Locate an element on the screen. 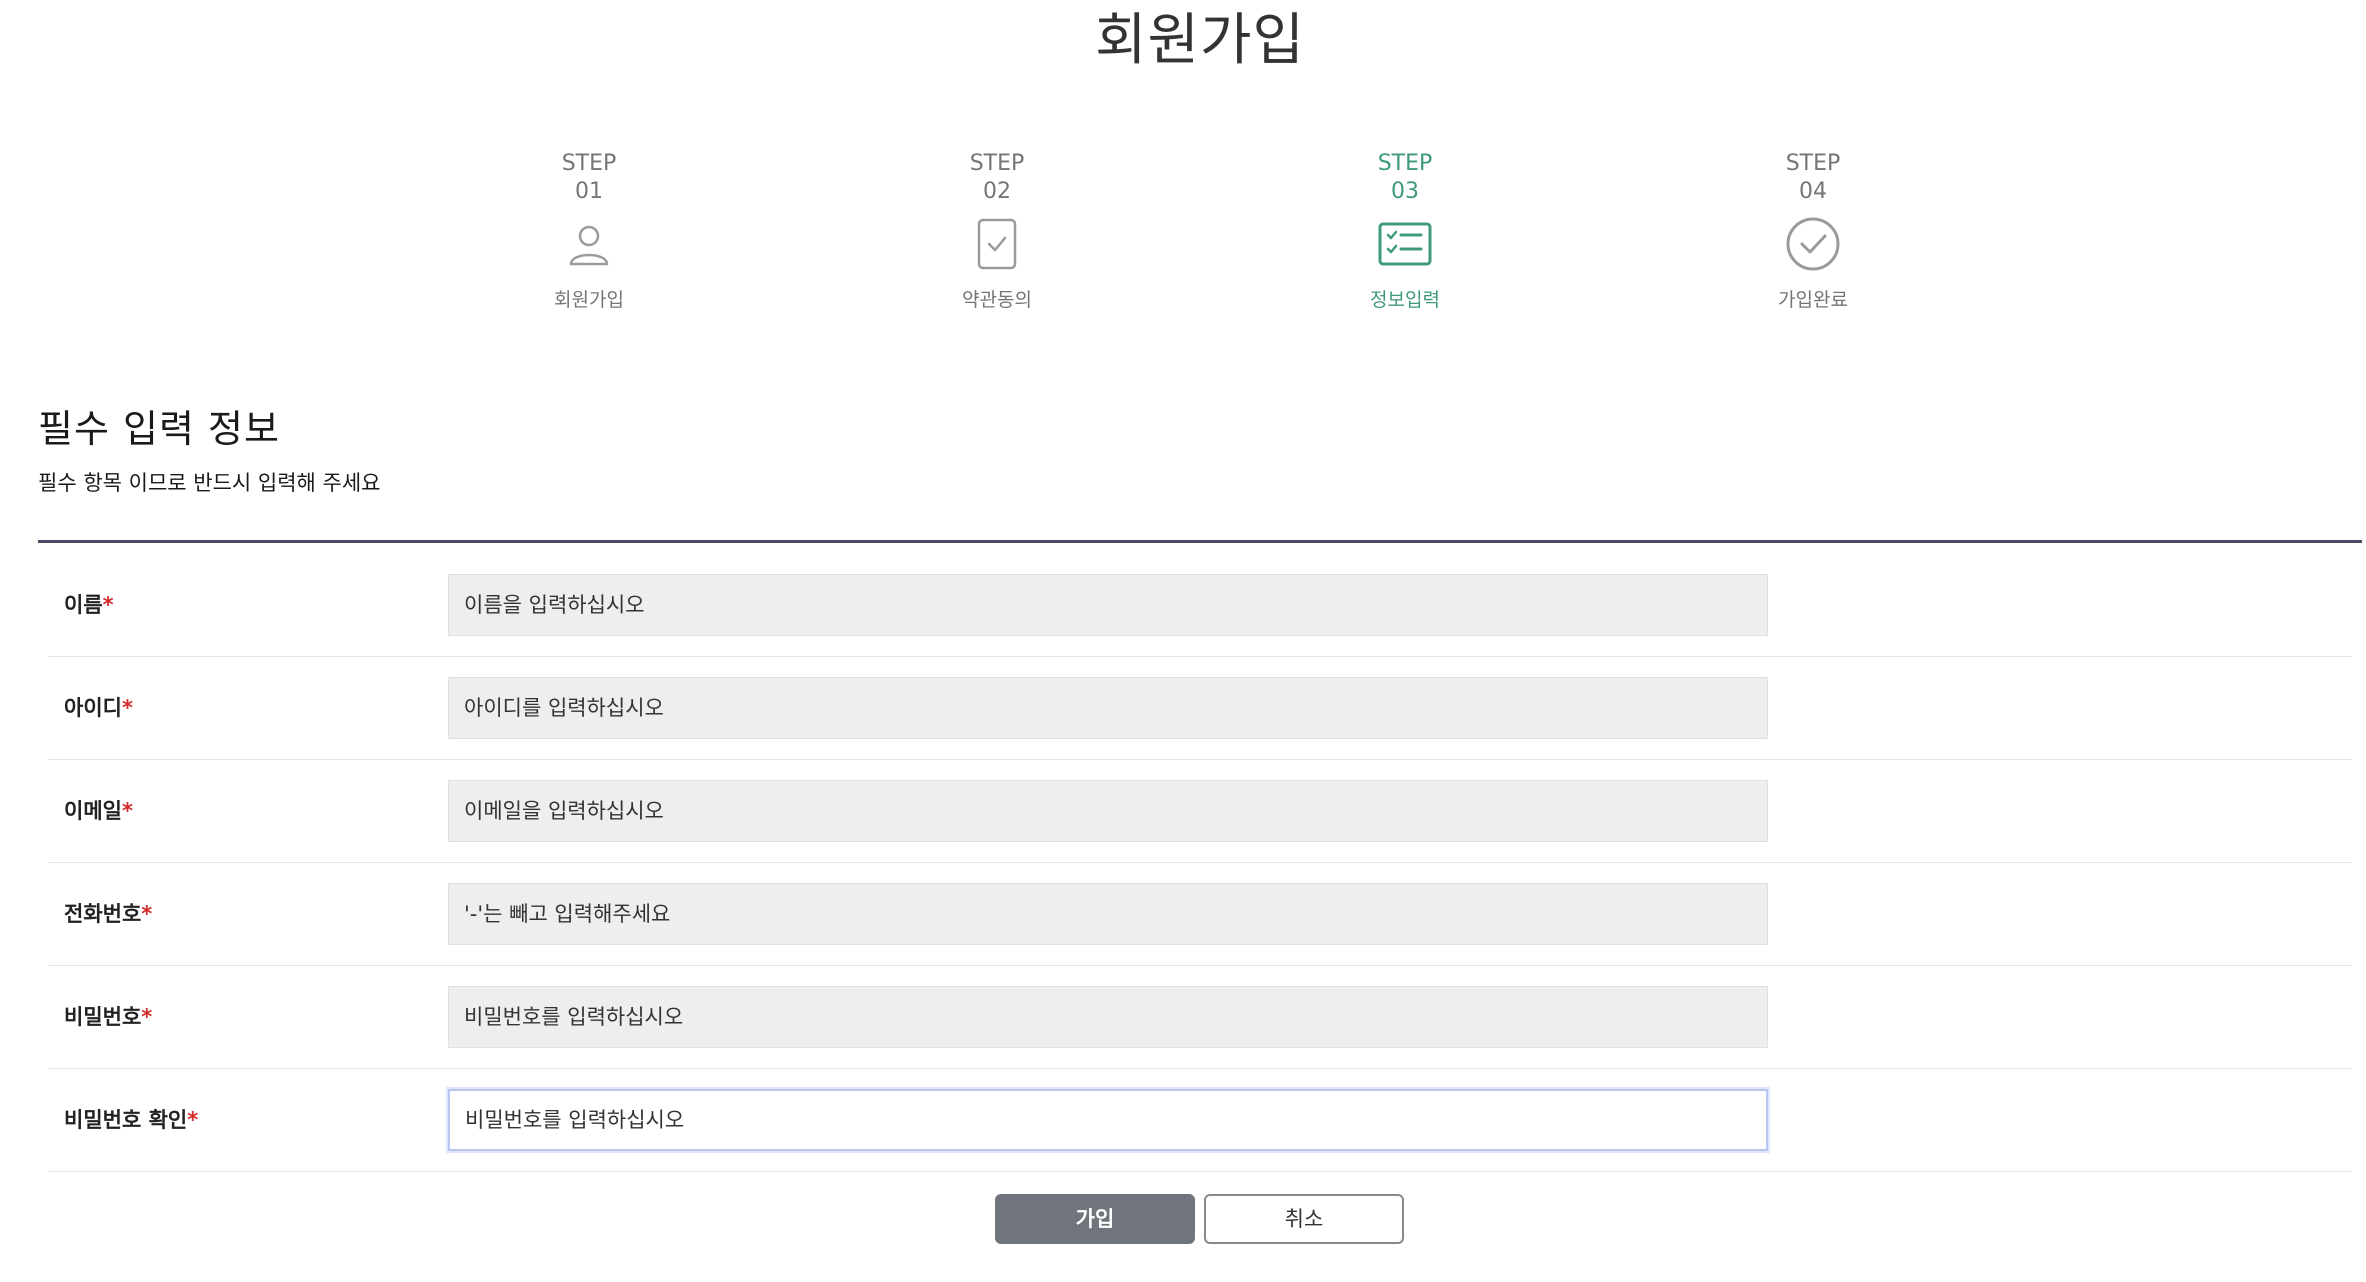 The width and height of the screenshot is (2366, 1282). checklist-form-icon is located at coordinates (1405, 244).